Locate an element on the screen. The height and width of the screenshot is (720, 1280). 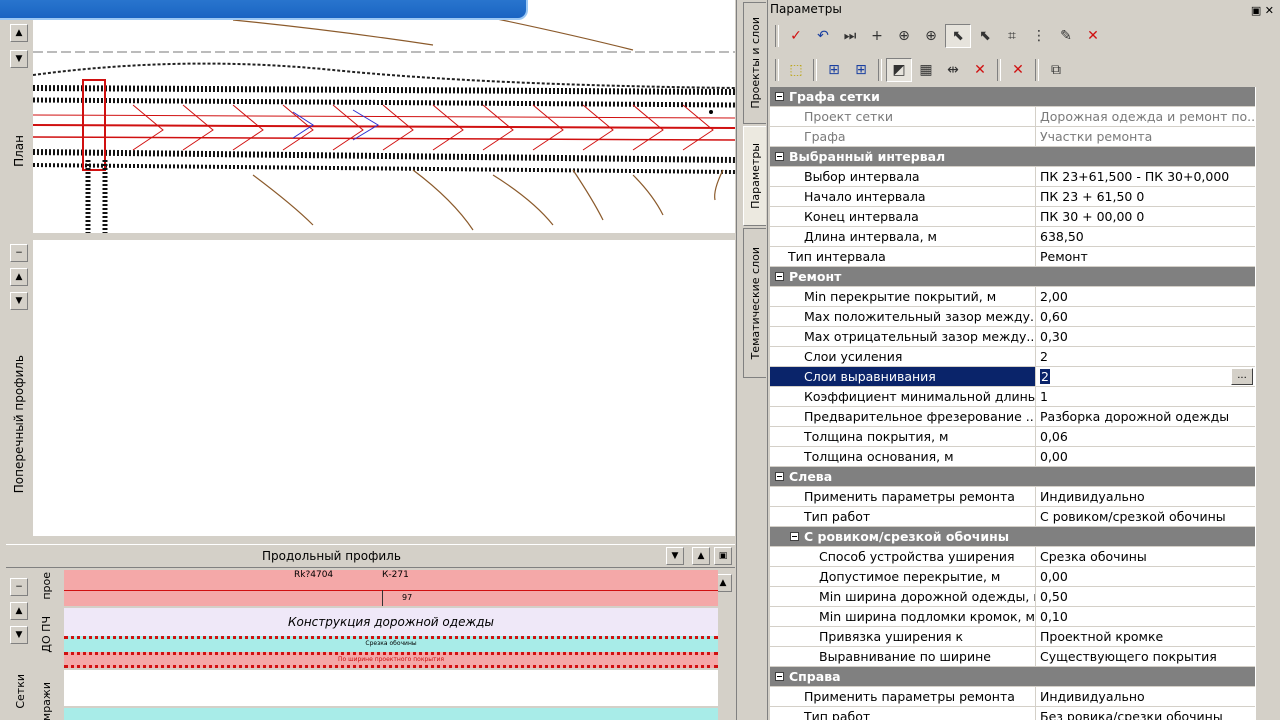
property-row: Max отрицательный зазор между... 0,30 is located at coordinates (1012, 337).